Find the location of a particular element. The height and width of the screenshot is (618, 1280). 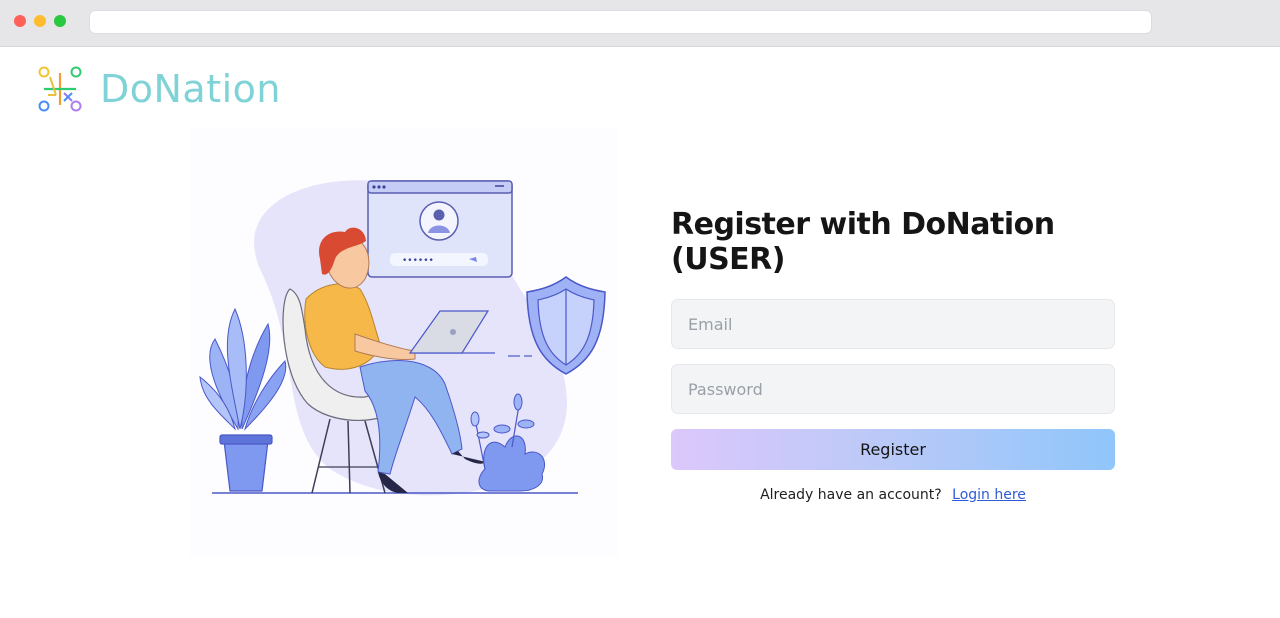

login-prompt-row: Already have an account? Login here is located at coordinates (893, 495).